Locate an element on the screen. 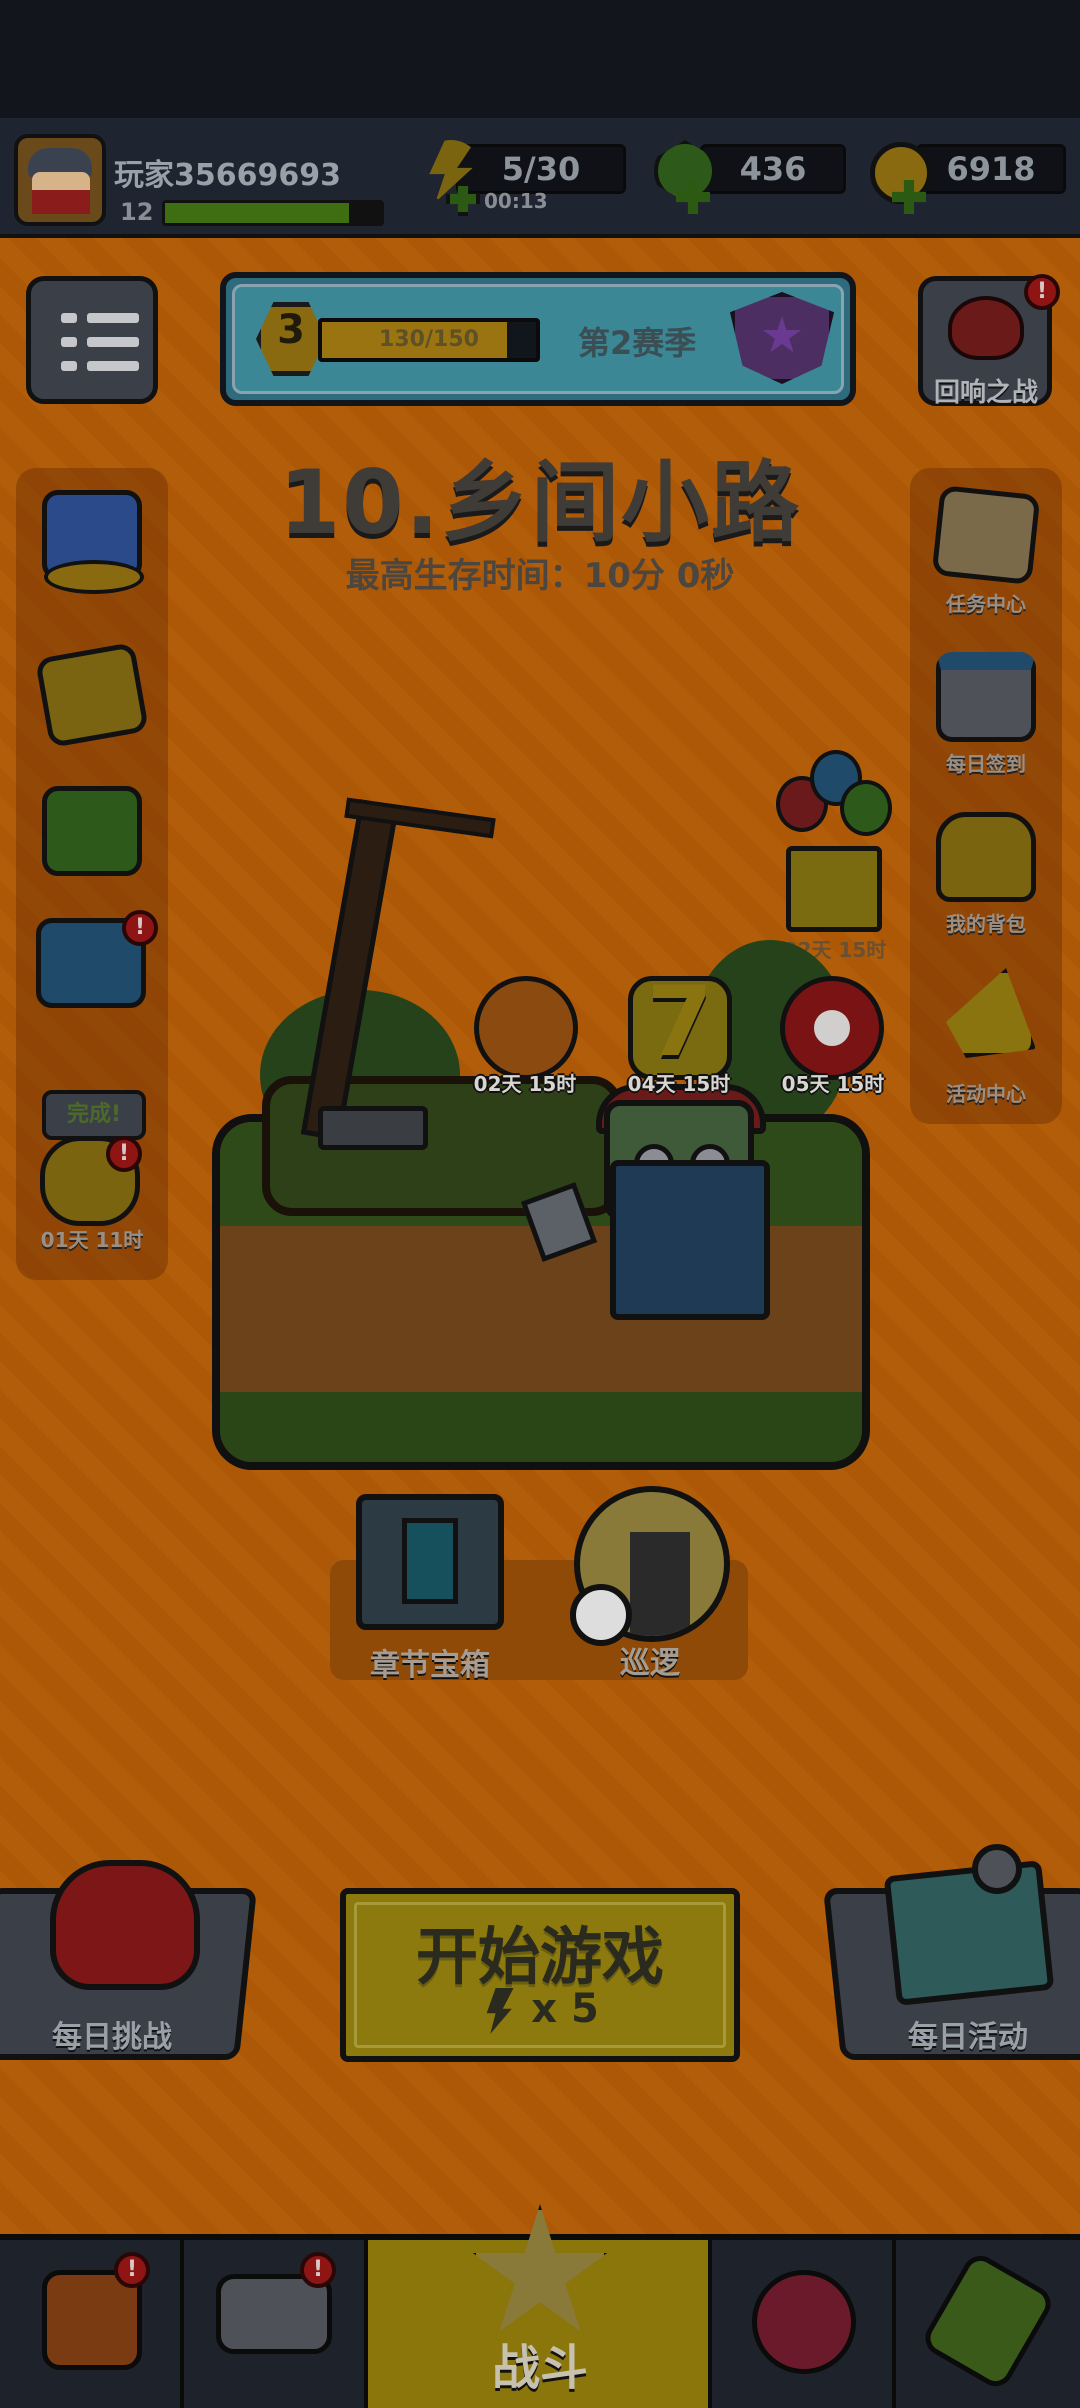 The image size is (1080, 2408). concrete-base is located at coordinates (373, 1128).